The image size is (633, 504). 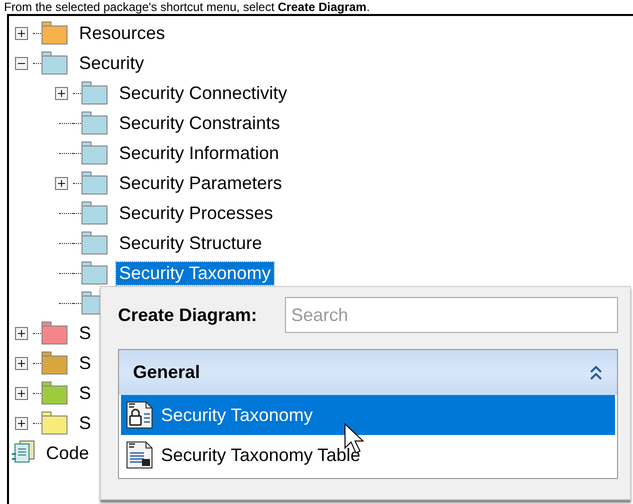 What do you see at coordinates (368, 415) in the screenshot?
I see `diagram-type-item: Security Taxonomy` at bounding box center [368, 415].